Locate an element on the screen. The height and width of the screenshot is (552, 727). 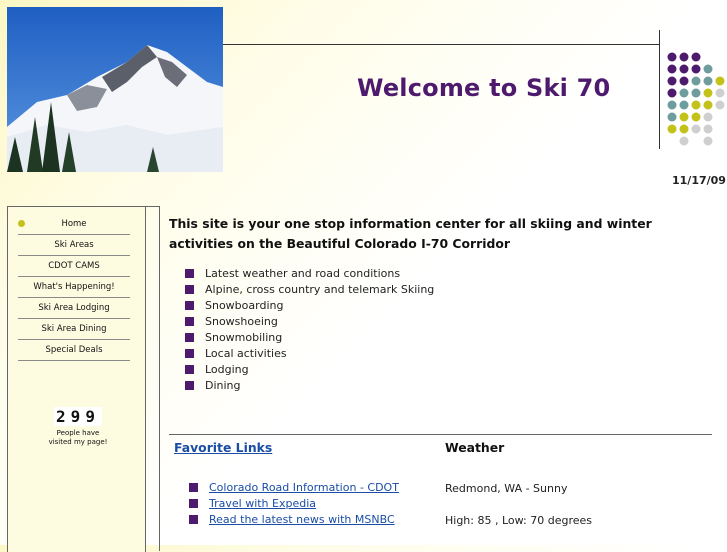
header-vertical-rule is located at coordinates (659, 89).